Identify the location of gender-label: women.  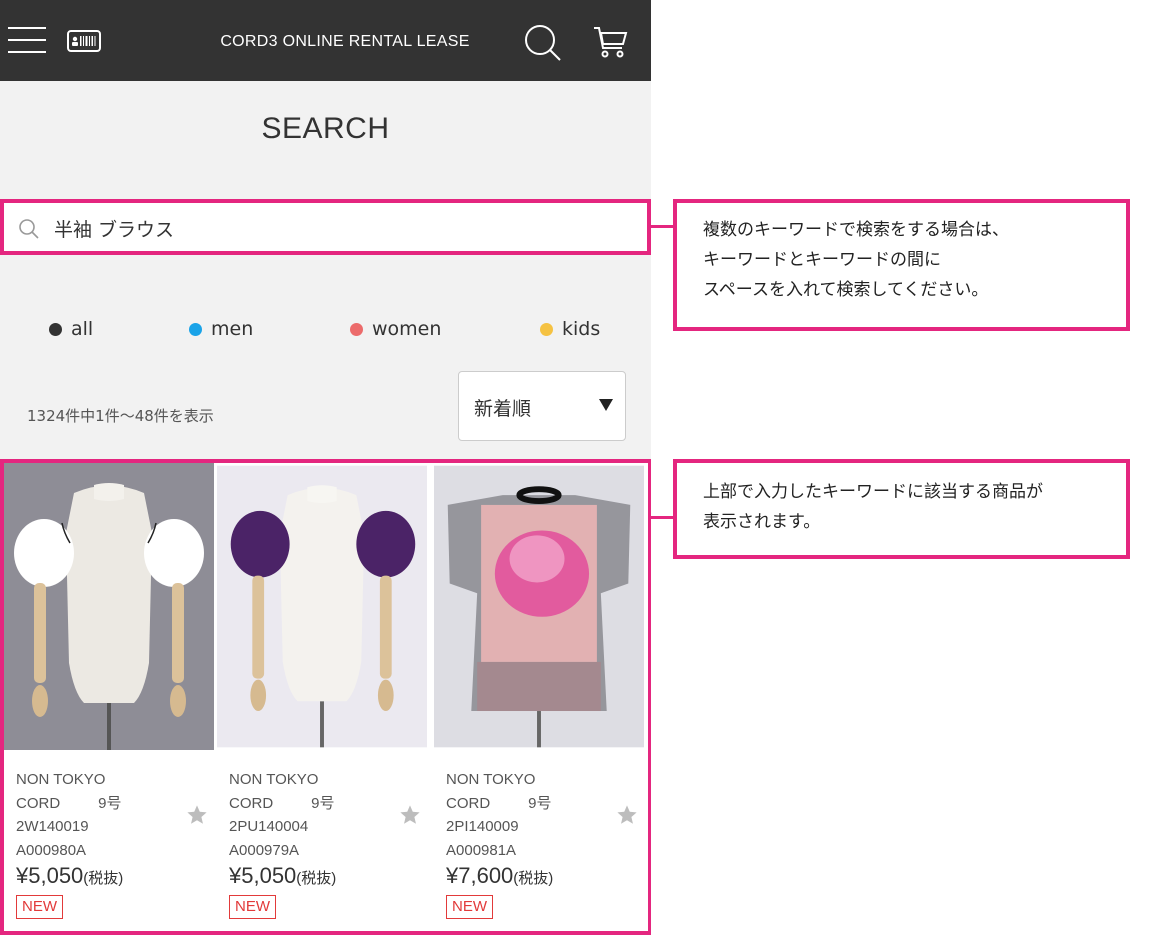
(407, 329).